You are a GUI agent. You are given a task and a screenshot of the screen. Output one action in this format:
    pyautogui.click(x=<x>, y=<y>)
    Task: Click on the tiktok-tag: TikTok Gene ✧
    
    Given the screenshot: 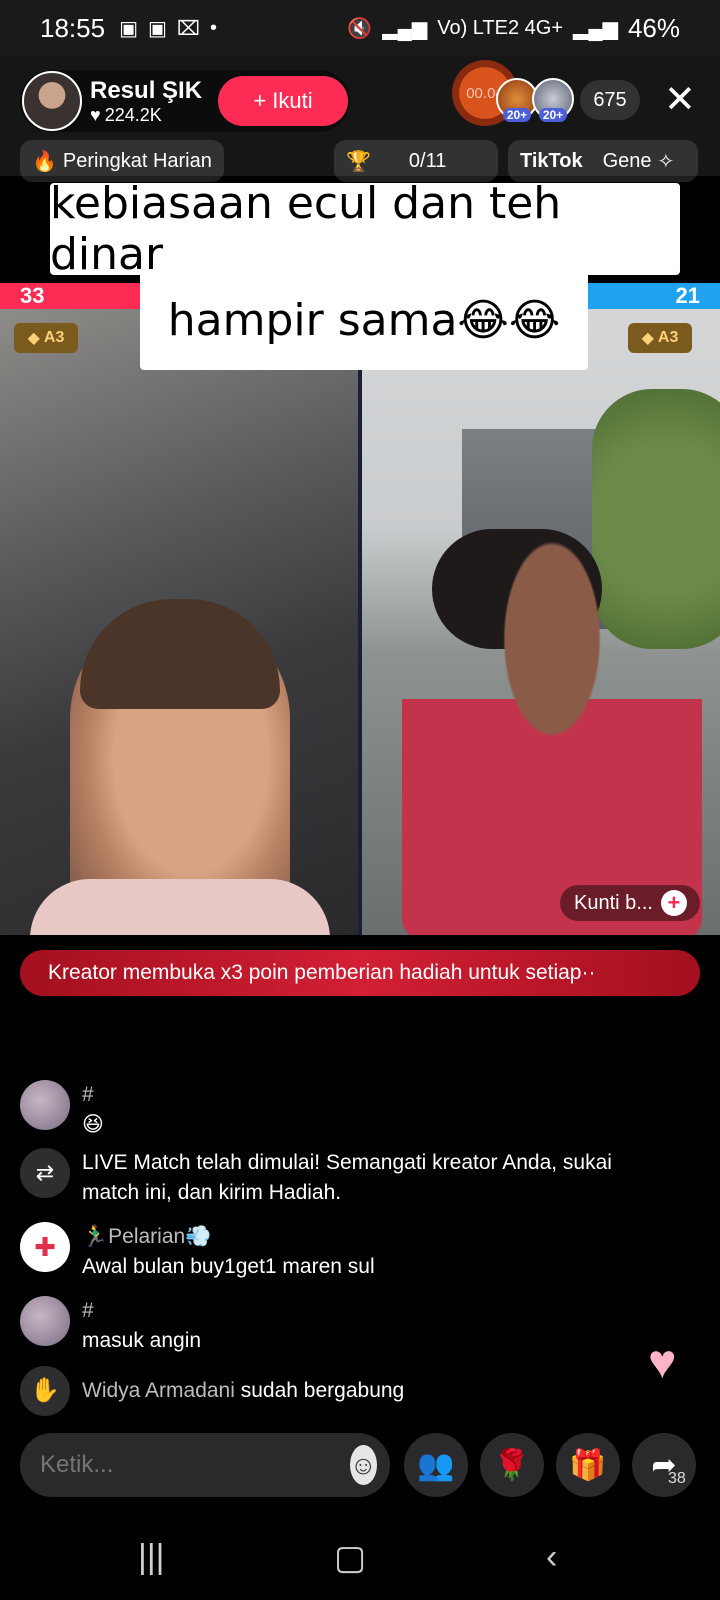 What is the action you would take?
    pyautogui.click(x=603, y=161)
    